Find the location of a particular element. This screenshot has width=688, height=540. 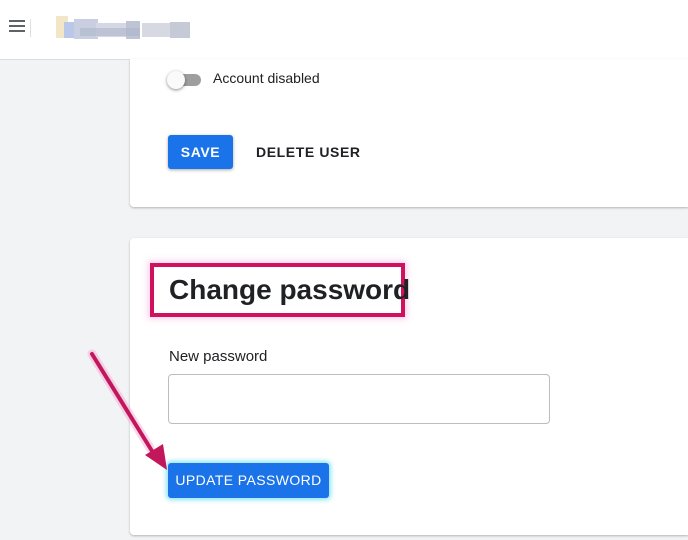

blurred-logo is located at coordinates (124, 29).